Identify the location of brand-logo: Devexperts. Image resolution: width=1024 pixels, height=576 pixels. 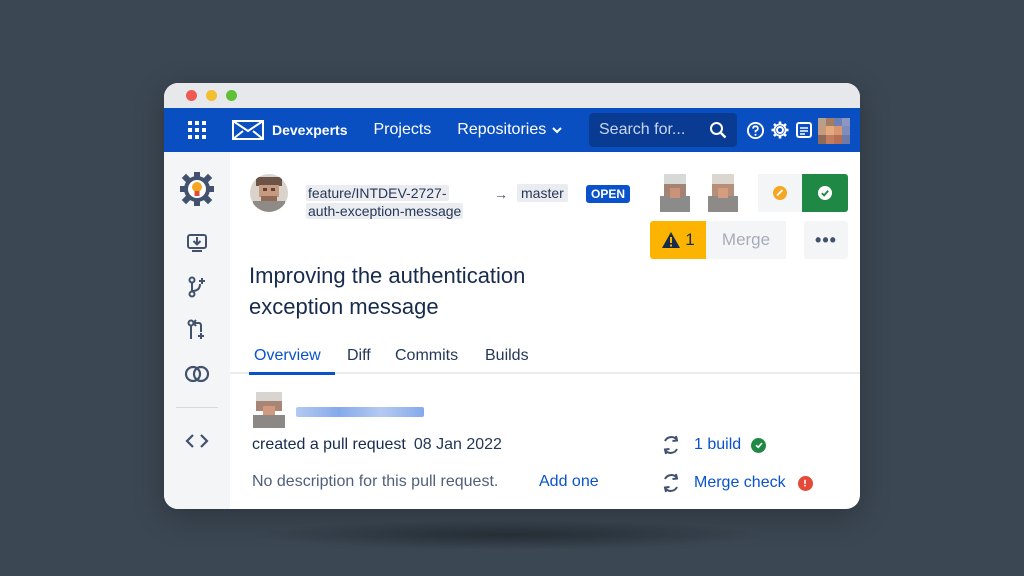
(290, 130).